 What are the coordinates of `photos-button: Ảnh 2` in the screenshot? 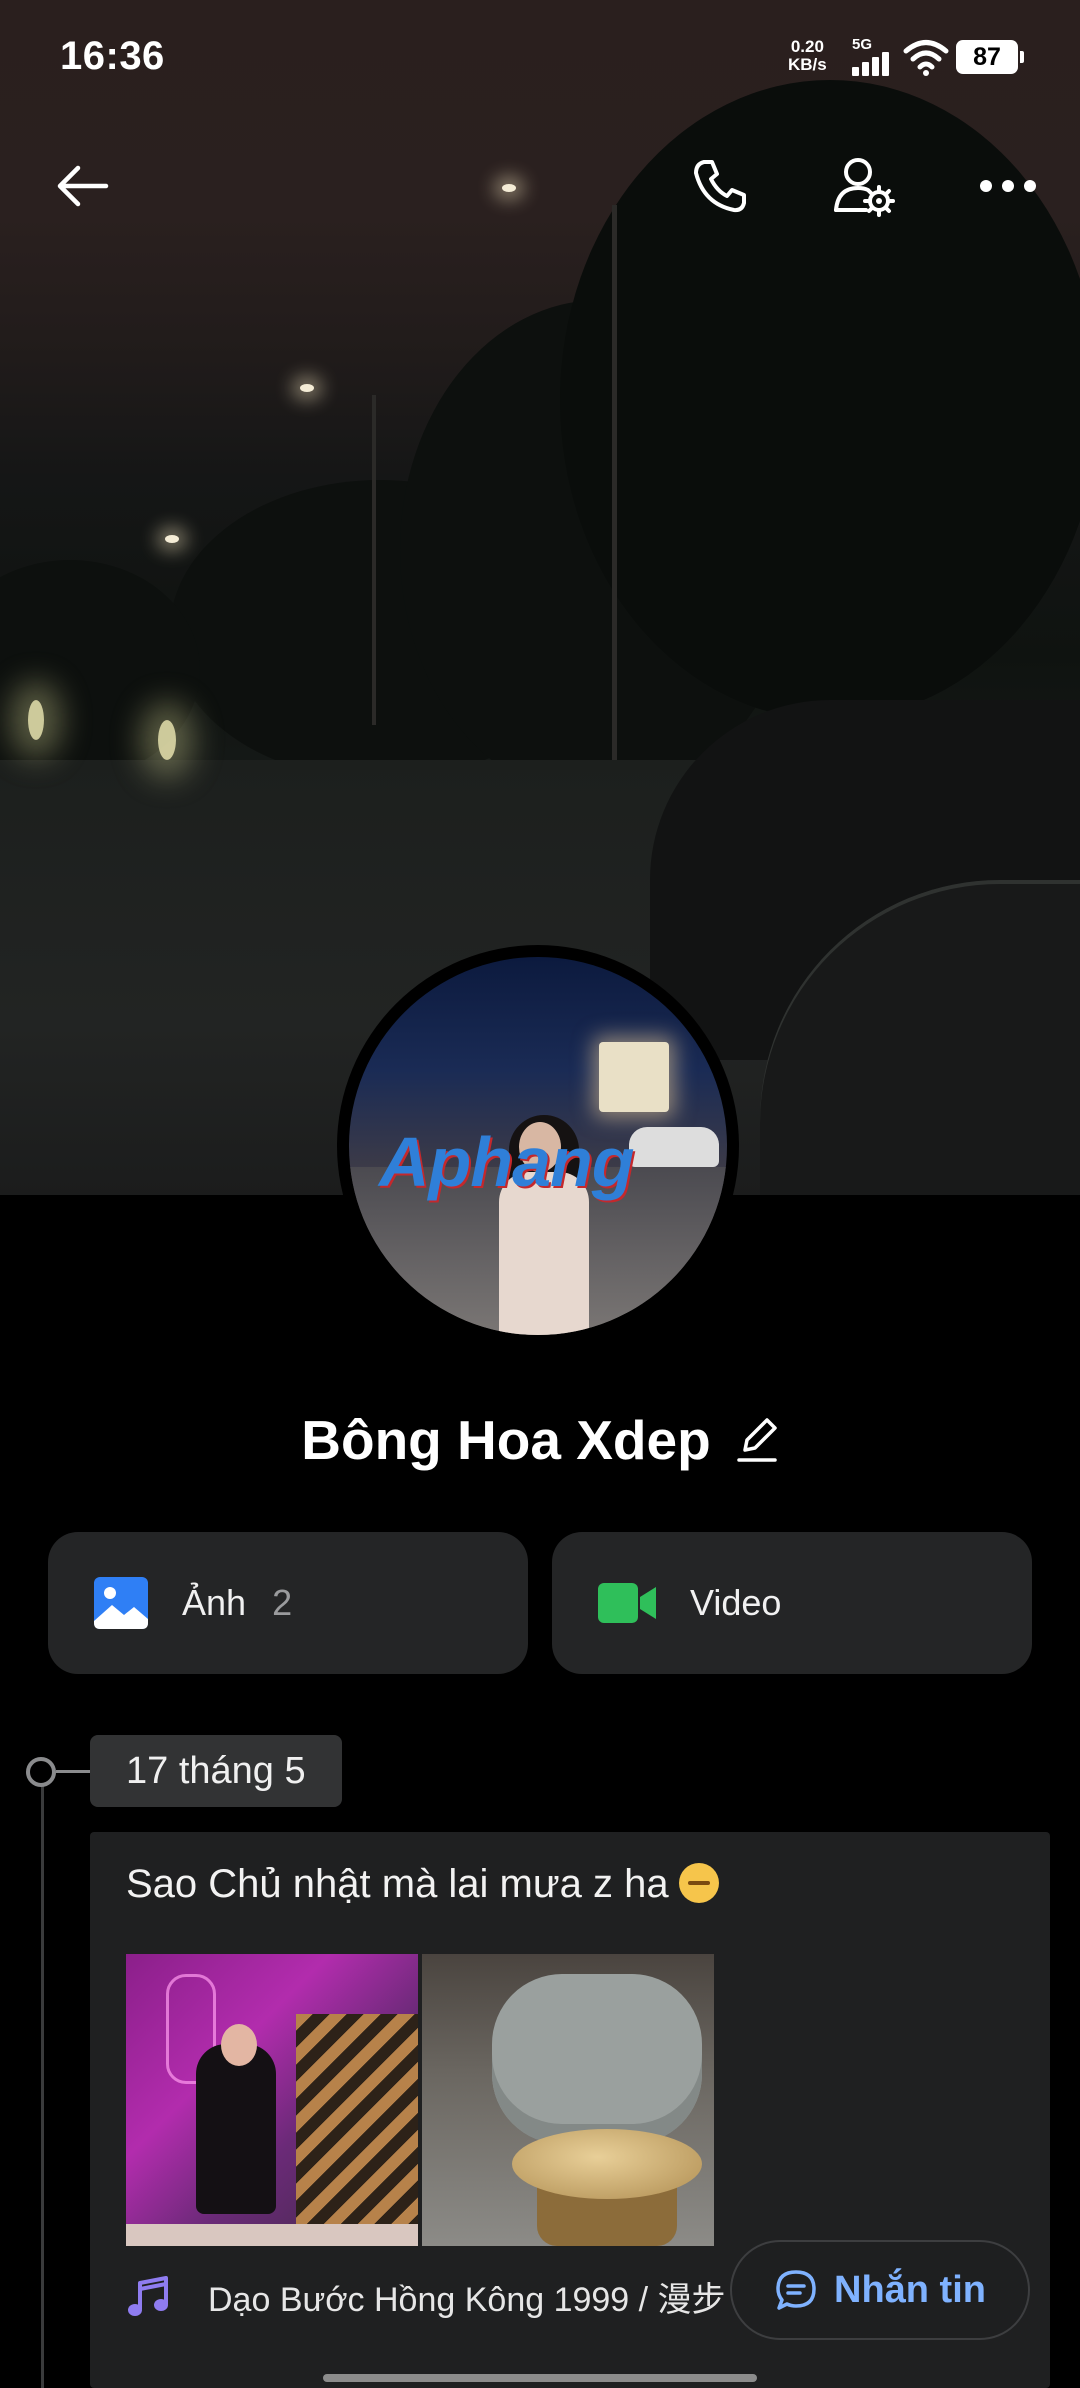 It's located at (288, 1603).